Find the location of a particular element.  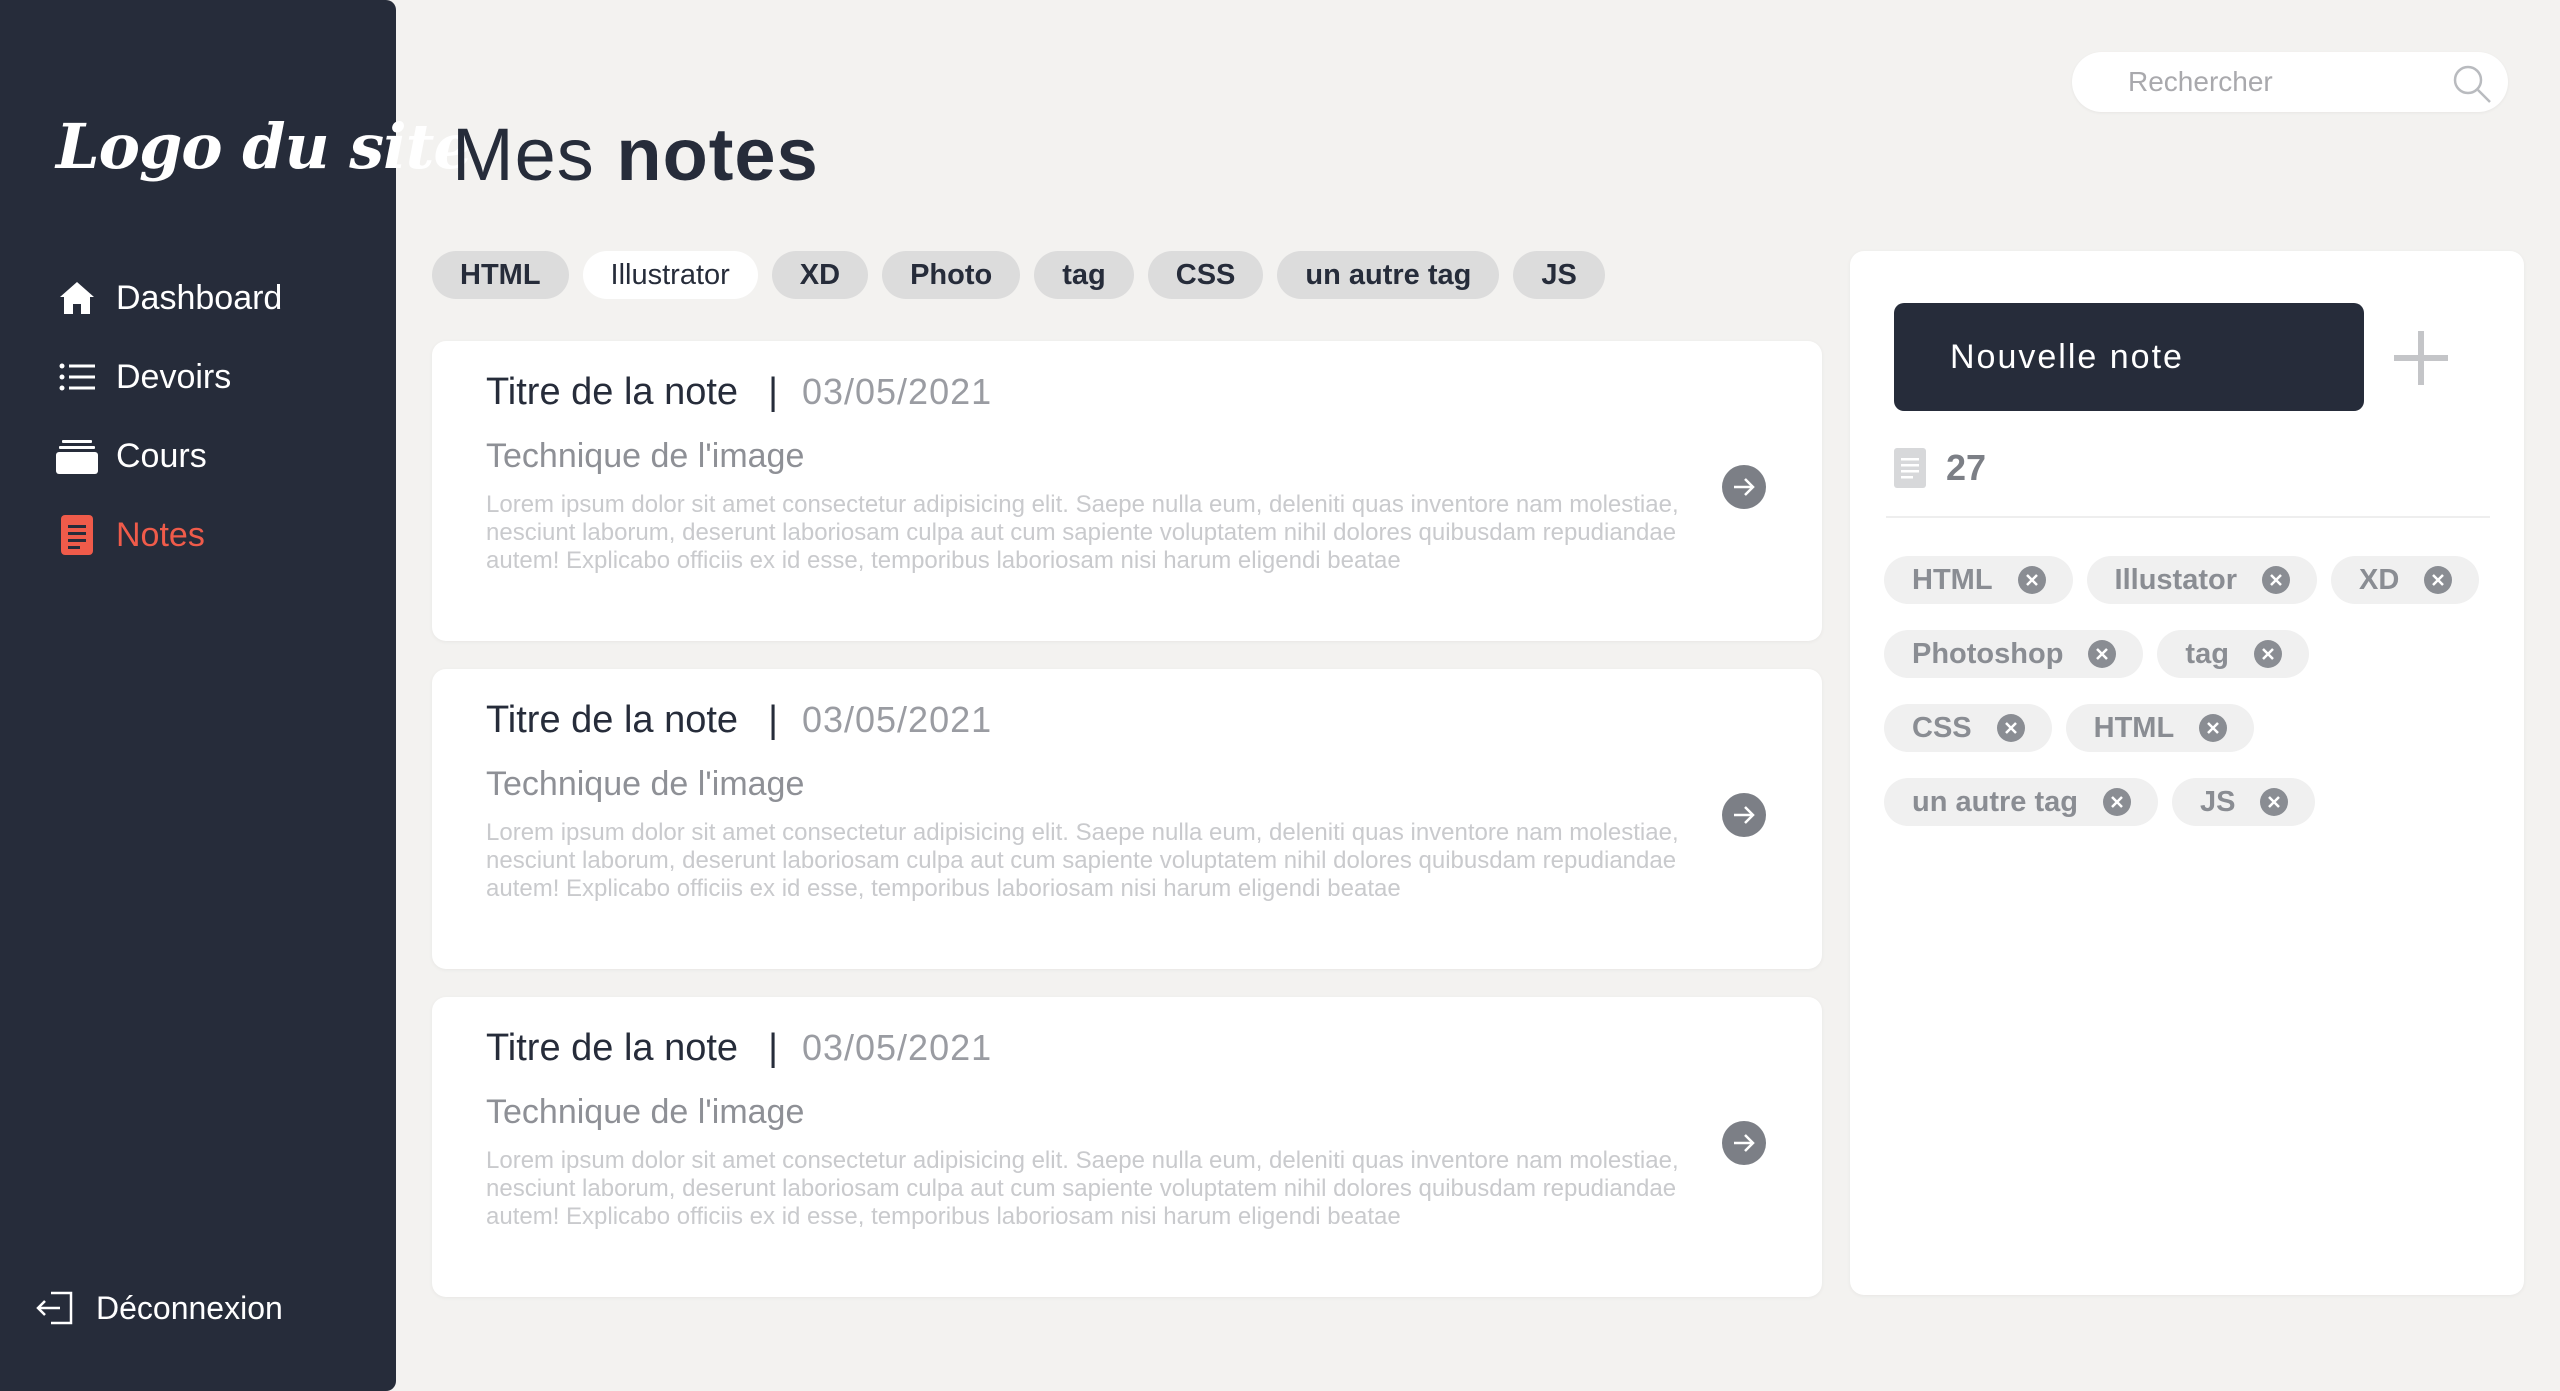

sidebar-item-notes: Notes is located at coordinates (169, 535).